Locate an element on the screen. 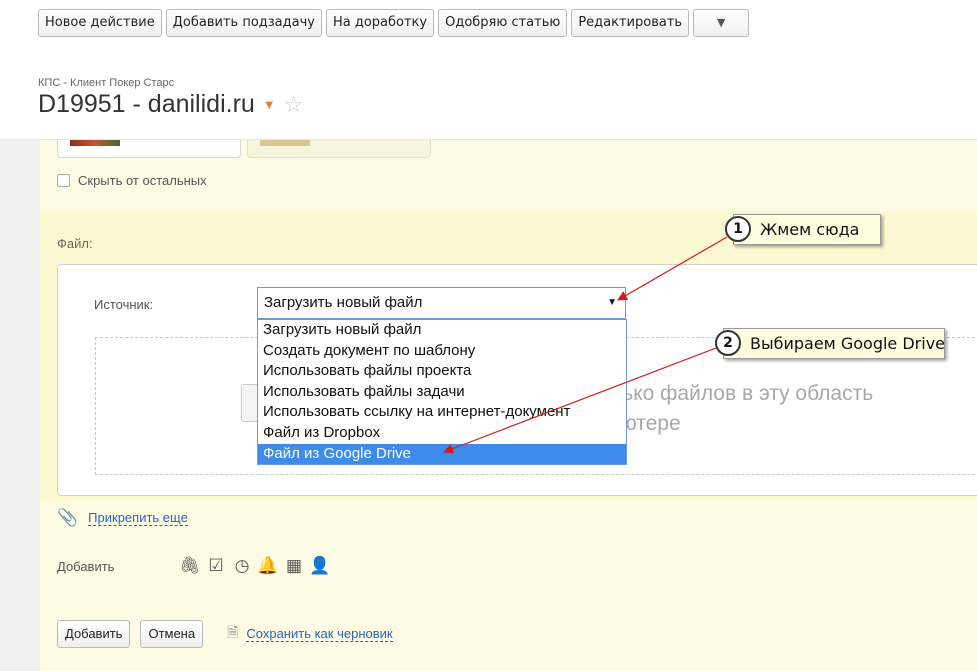  hide-from-others-checkbox is located at coordinates (63, 180).